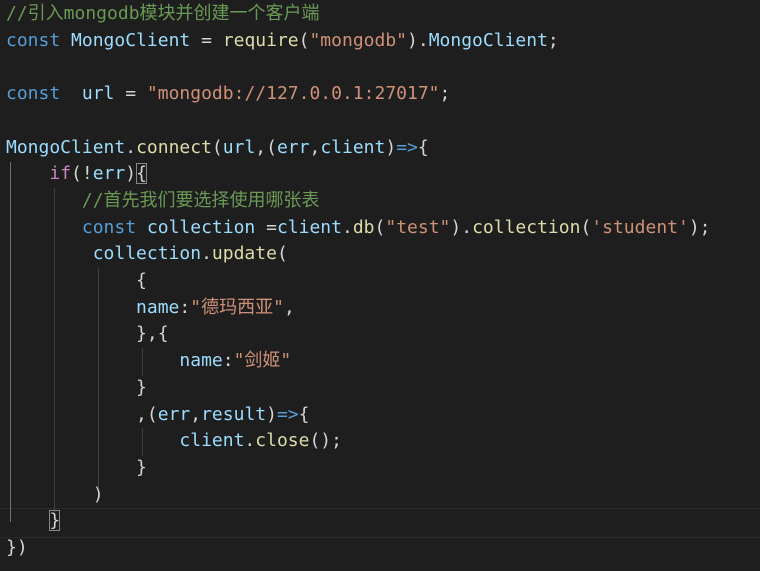 Image resolution: width=760 pixels, height=571 pixels. I want to click on code-token: );, so click(699, 227).